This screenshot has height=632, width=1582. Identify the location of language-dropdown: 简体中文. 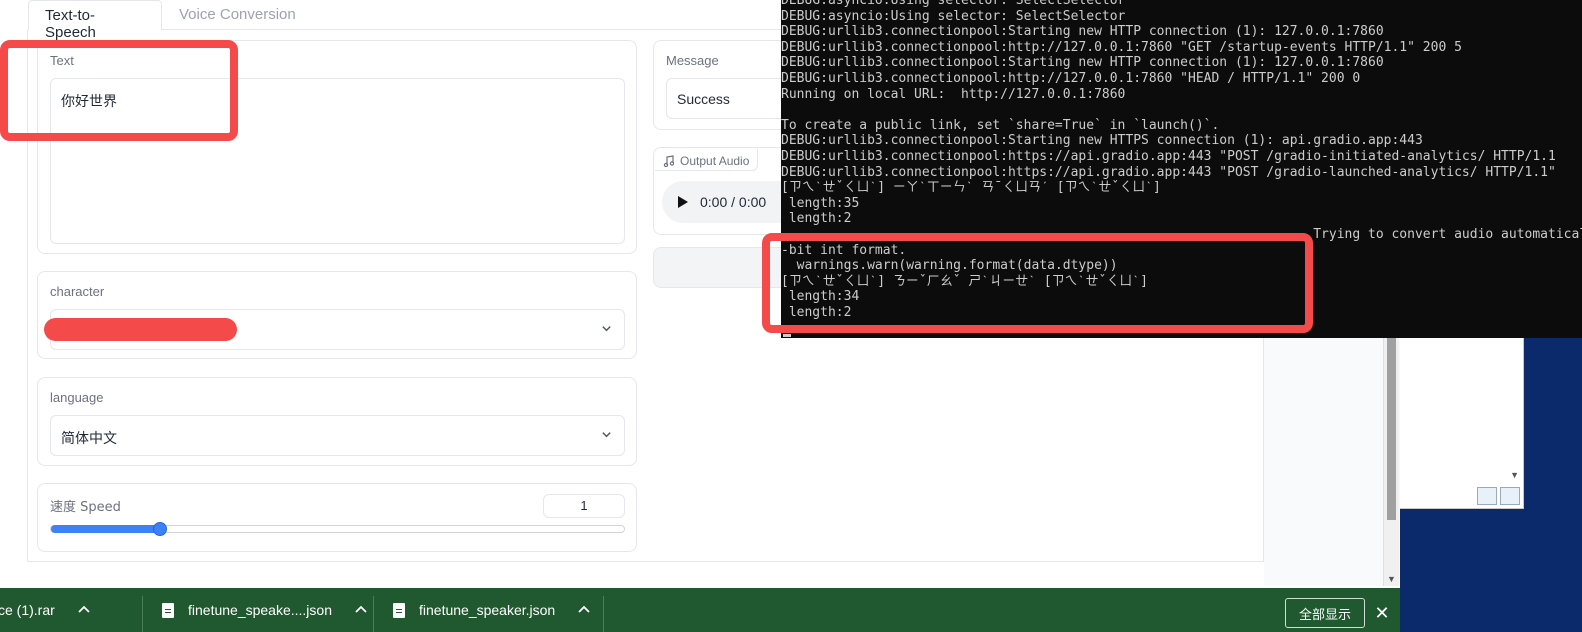
(337, 435).